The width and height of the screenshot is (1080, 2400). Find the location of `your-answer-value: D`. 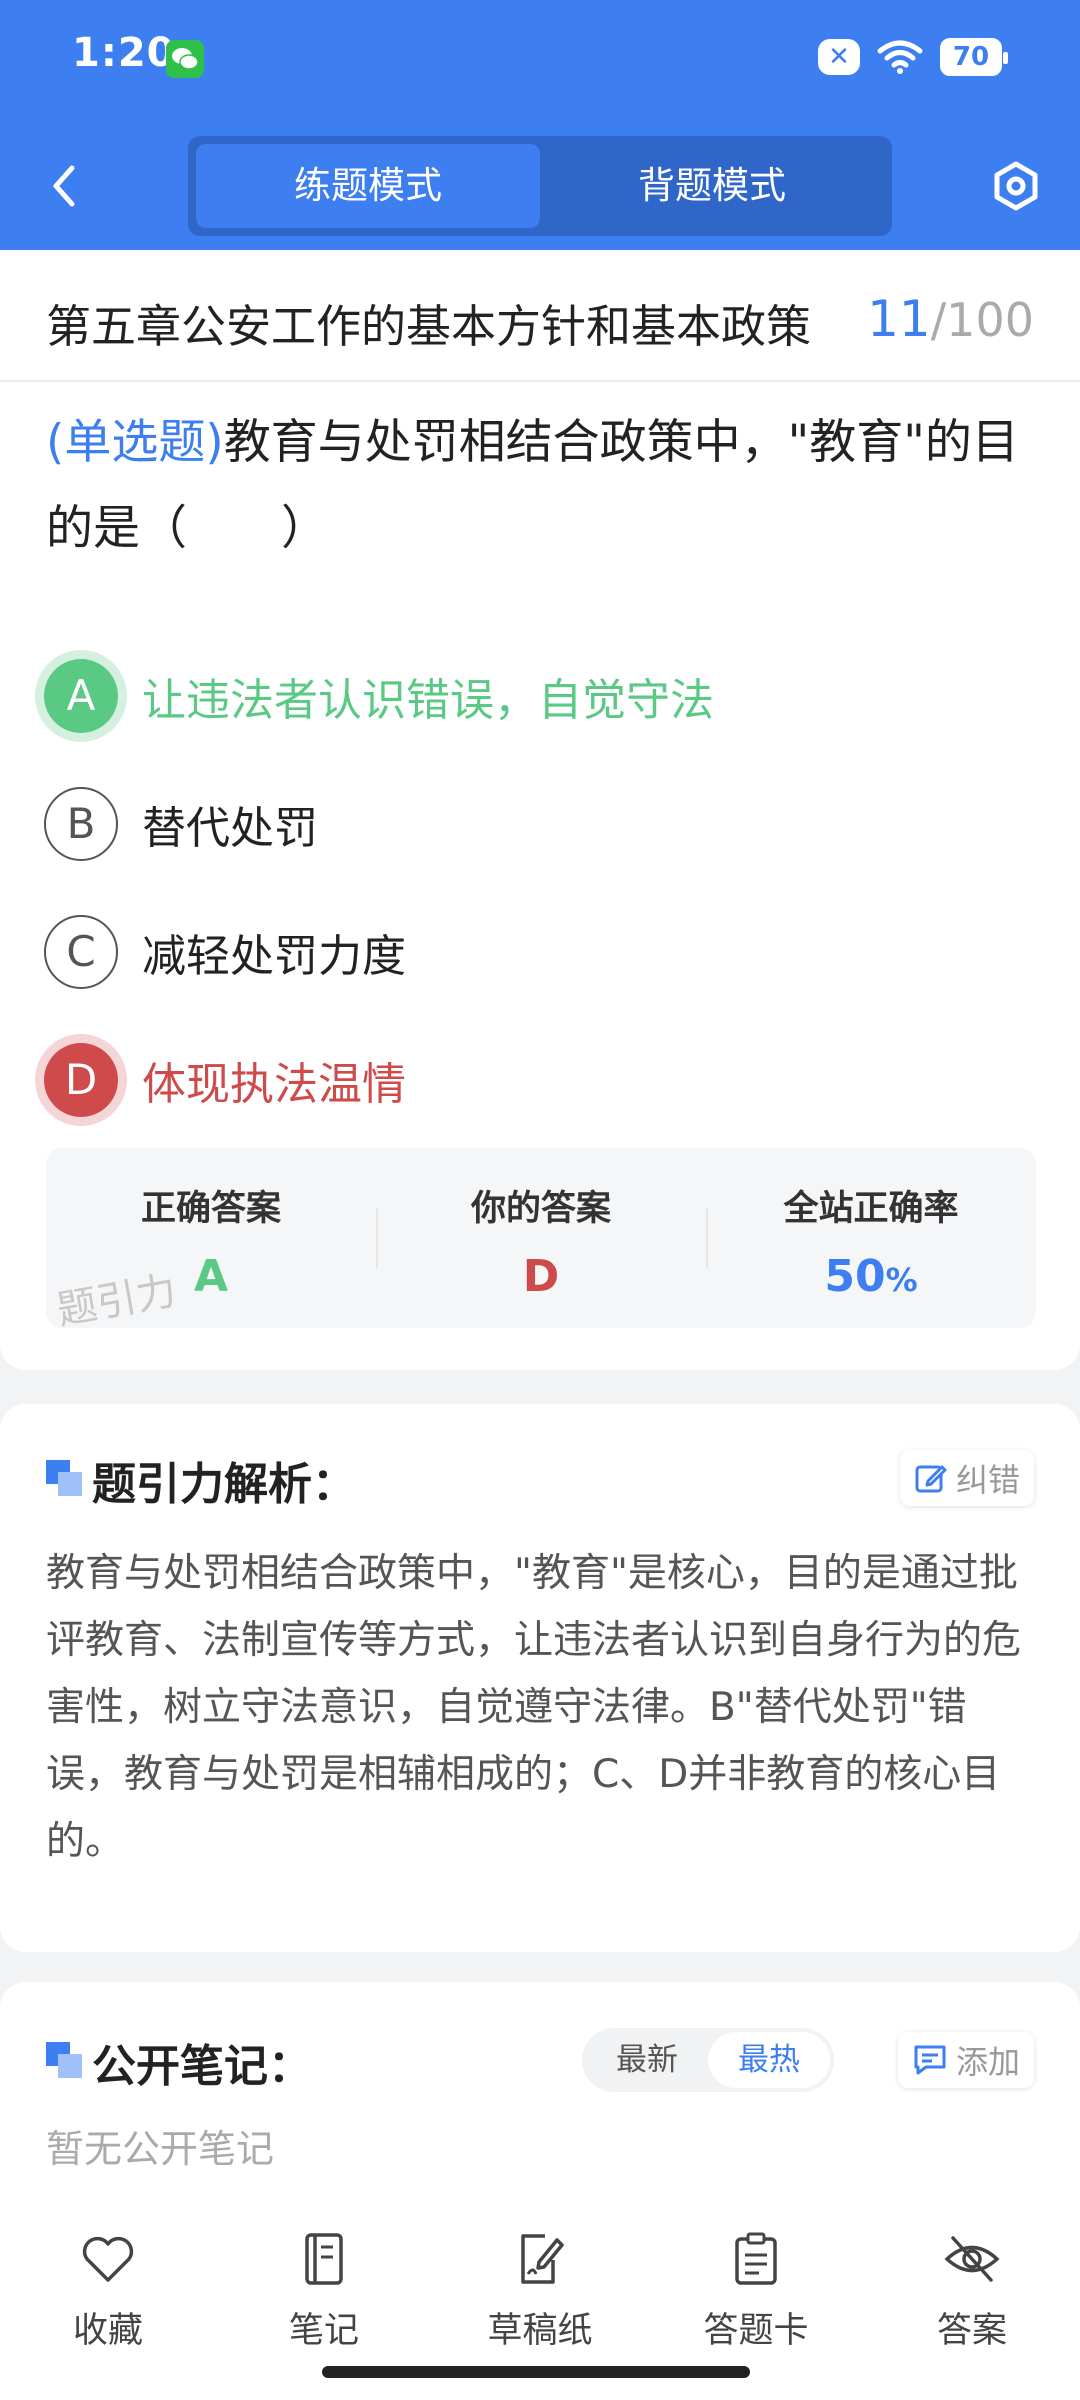

your-answer-value: D is located at coordinates (541, 1276).